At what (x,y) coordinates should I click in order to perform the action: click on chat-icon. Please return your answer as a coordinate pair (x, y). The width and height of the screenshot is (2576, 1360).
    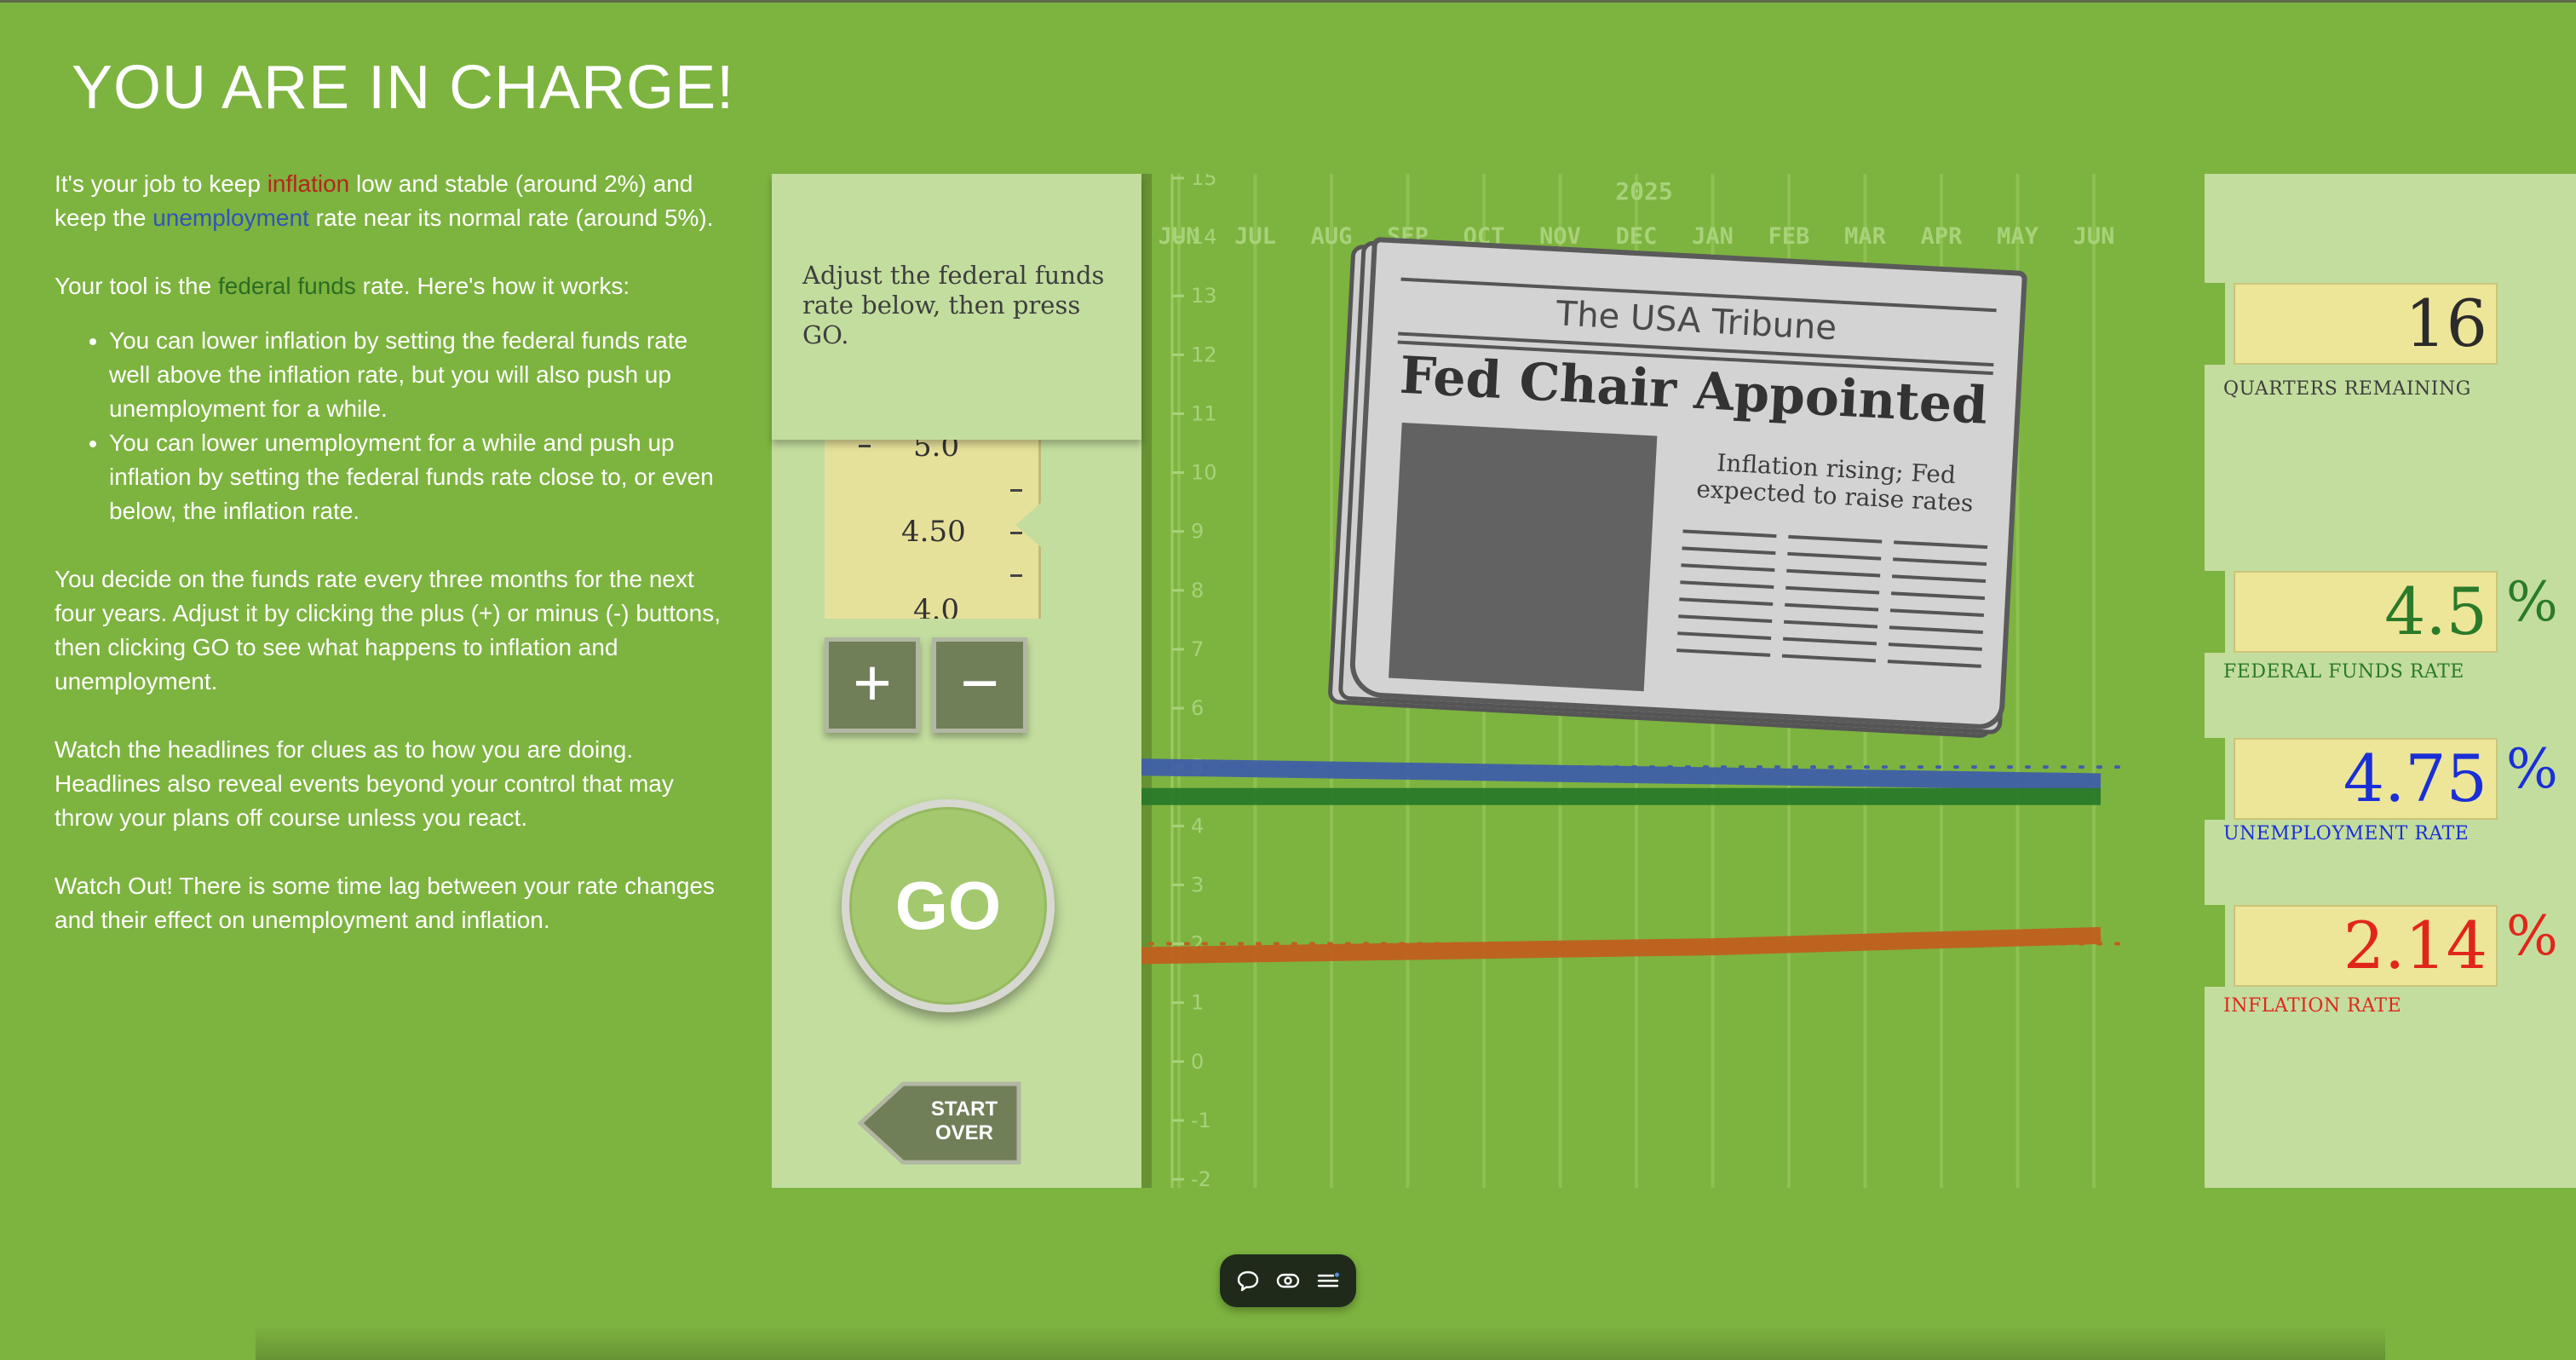
    Looking at the image, I should click on (1248, 1281).